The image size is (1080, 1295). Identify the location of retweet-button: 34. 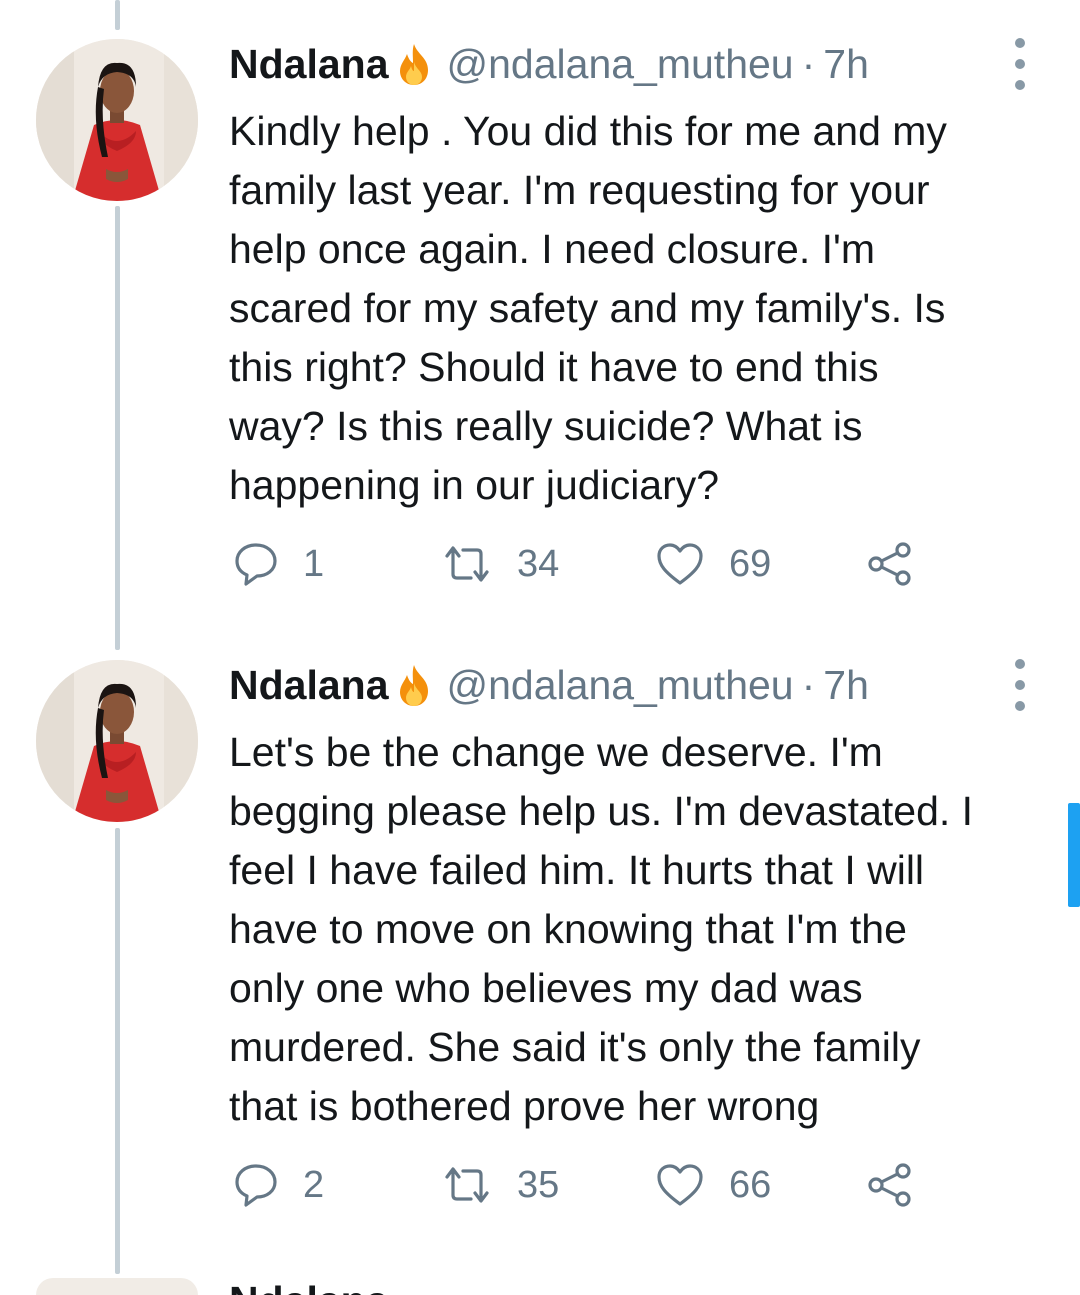
(500, 564).